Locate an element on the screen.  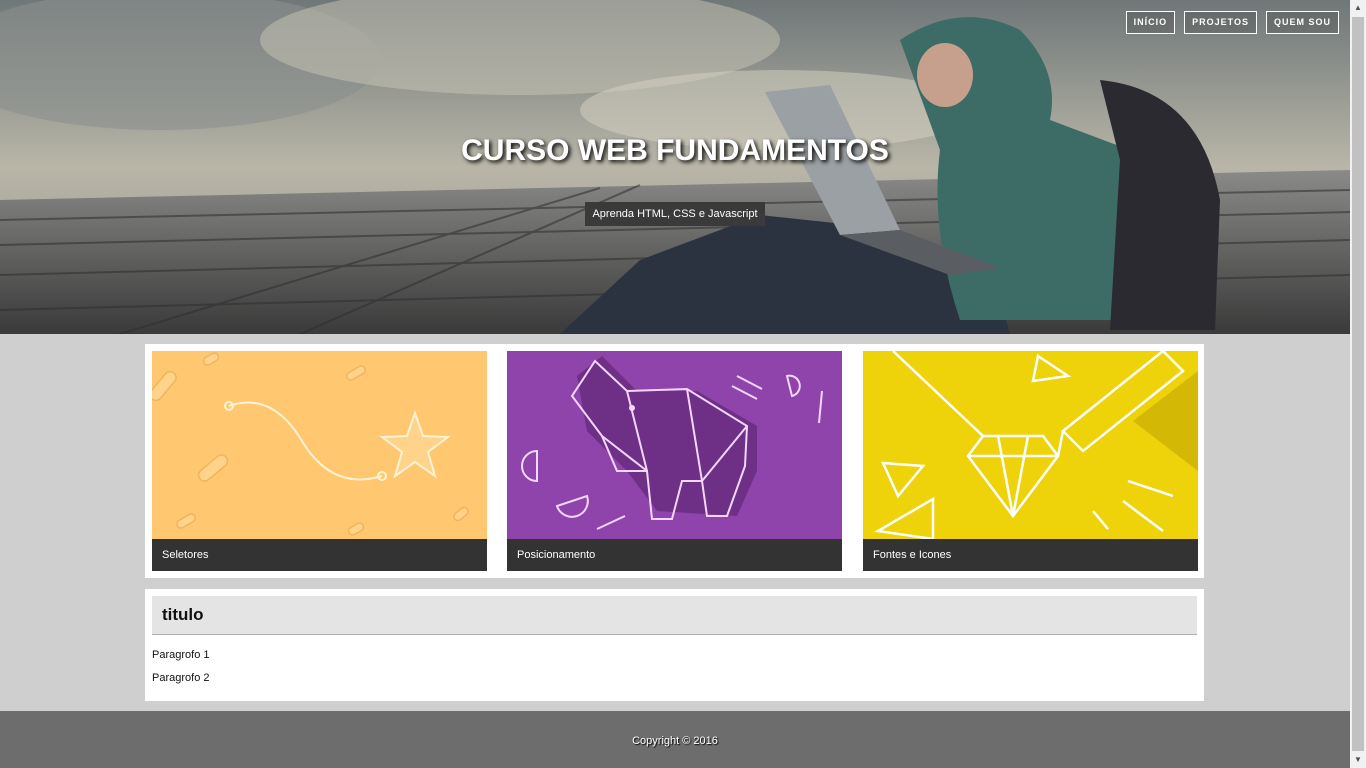
copyright-text: Copyright © 2016 is located at coordinates (675, 741).